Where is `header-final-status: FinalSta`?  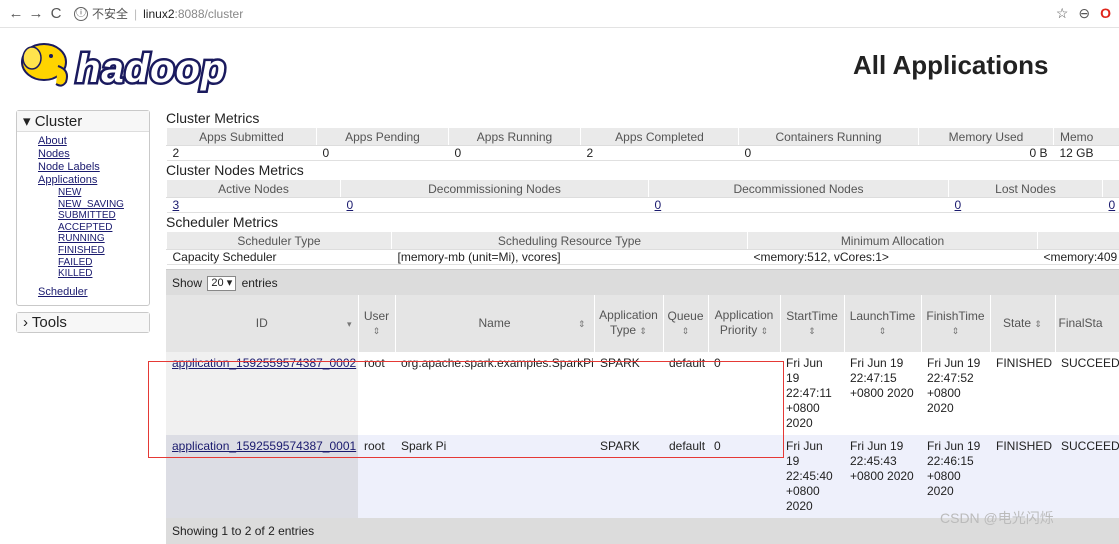 header-final-status: FinalSta is located at coordinates (1087, 323).